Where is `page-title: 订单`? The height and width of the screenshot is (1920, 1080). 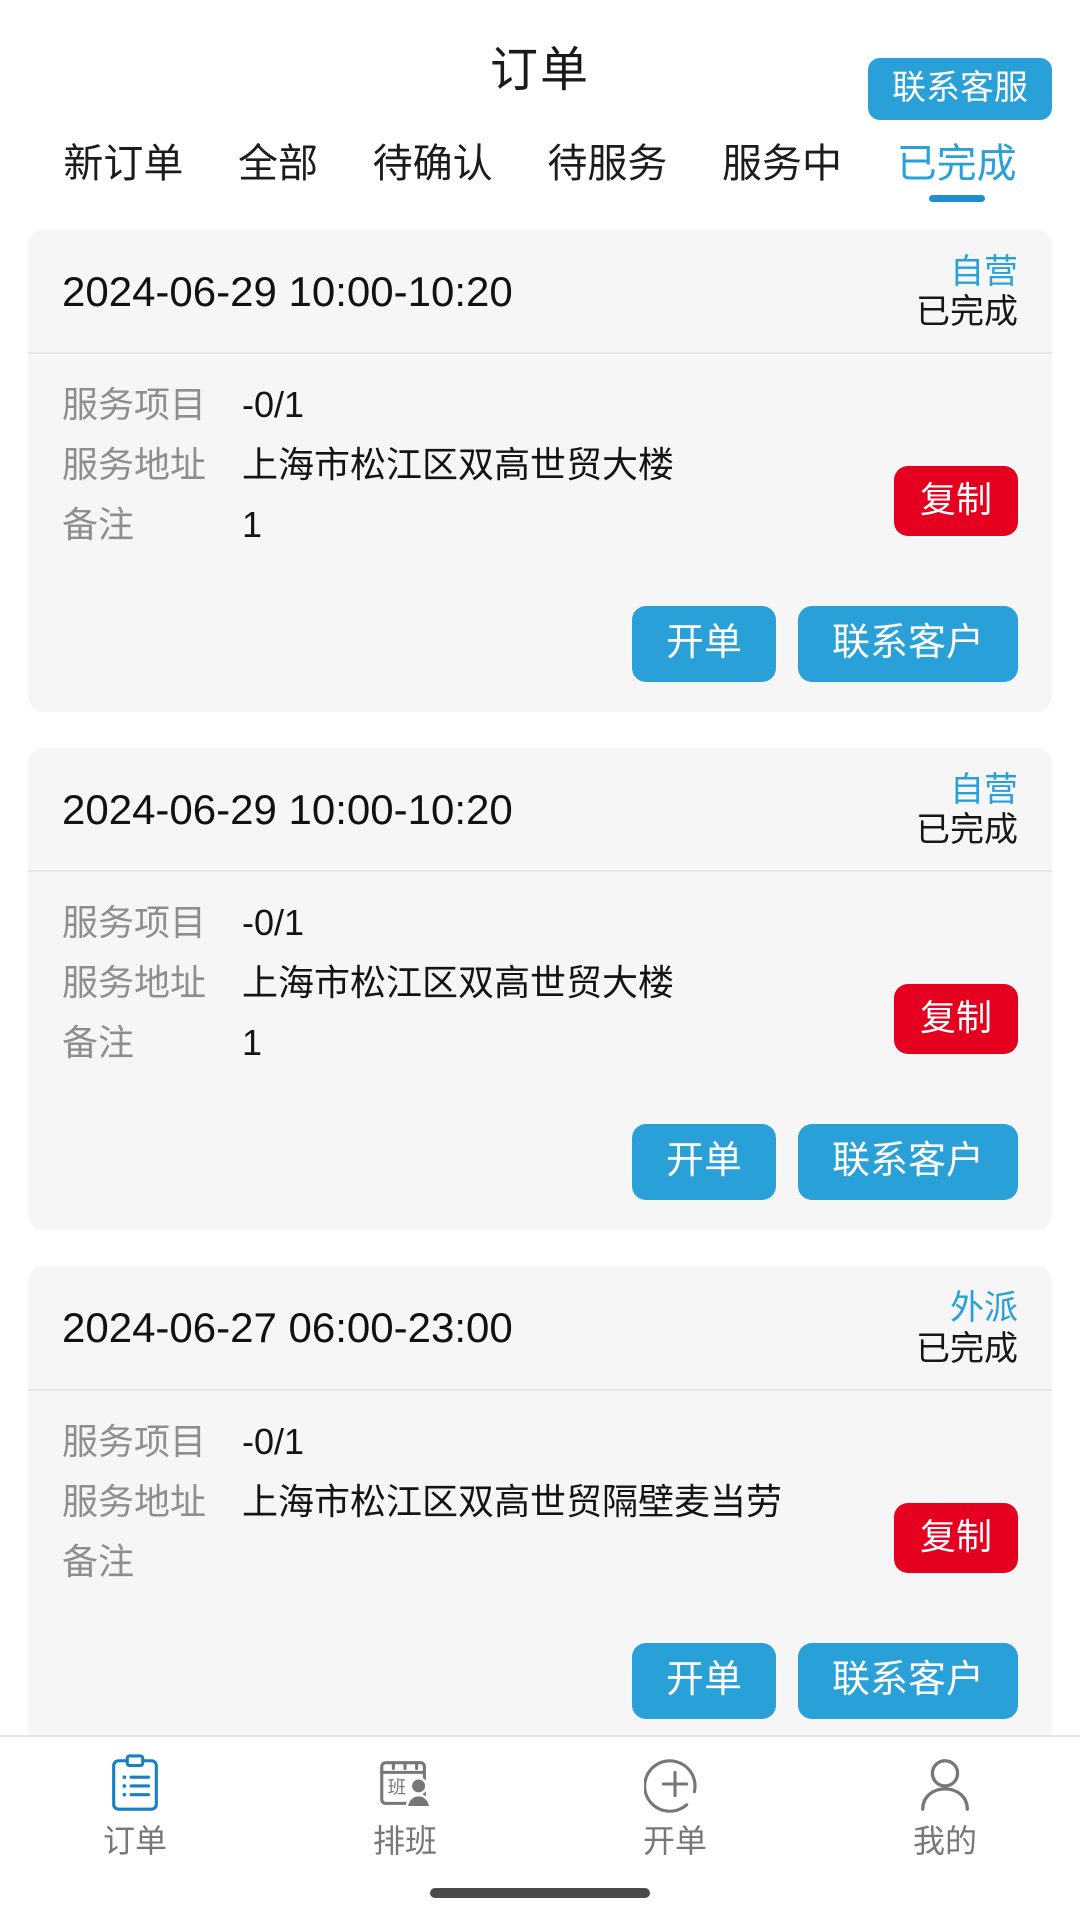 page-title: 订单 is located at coordinates (539, 70).